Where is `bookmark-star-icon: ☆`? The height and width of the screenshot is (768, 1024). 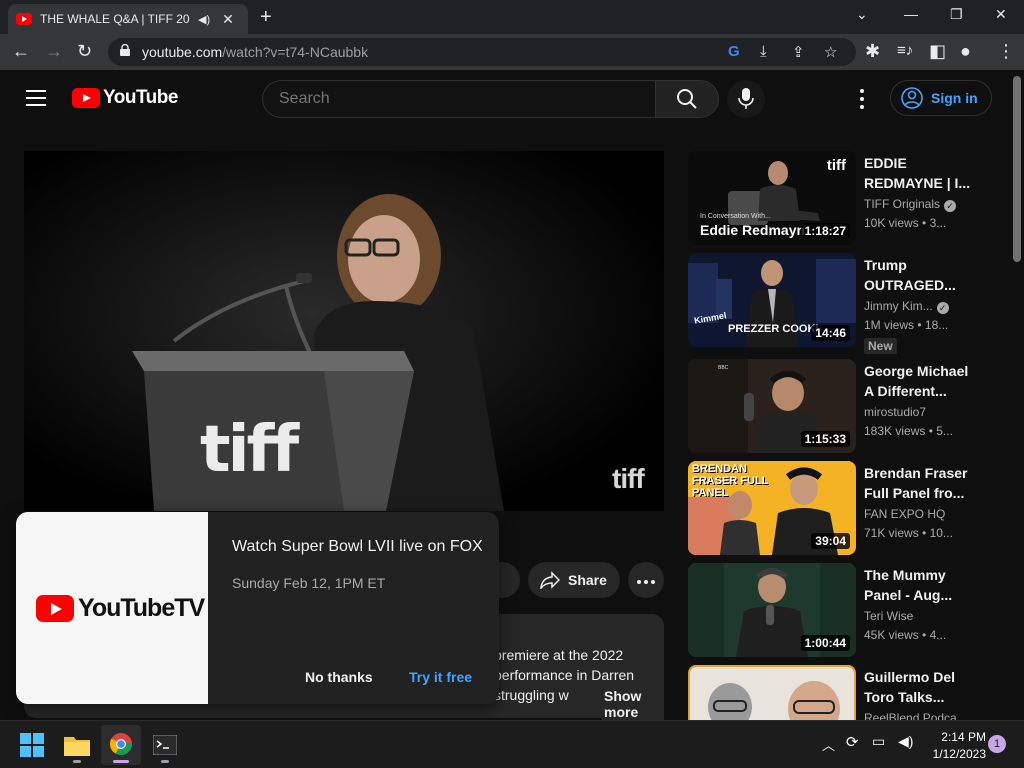
bookmark-star-icon: ☆ is located at coordinates (830, 52).